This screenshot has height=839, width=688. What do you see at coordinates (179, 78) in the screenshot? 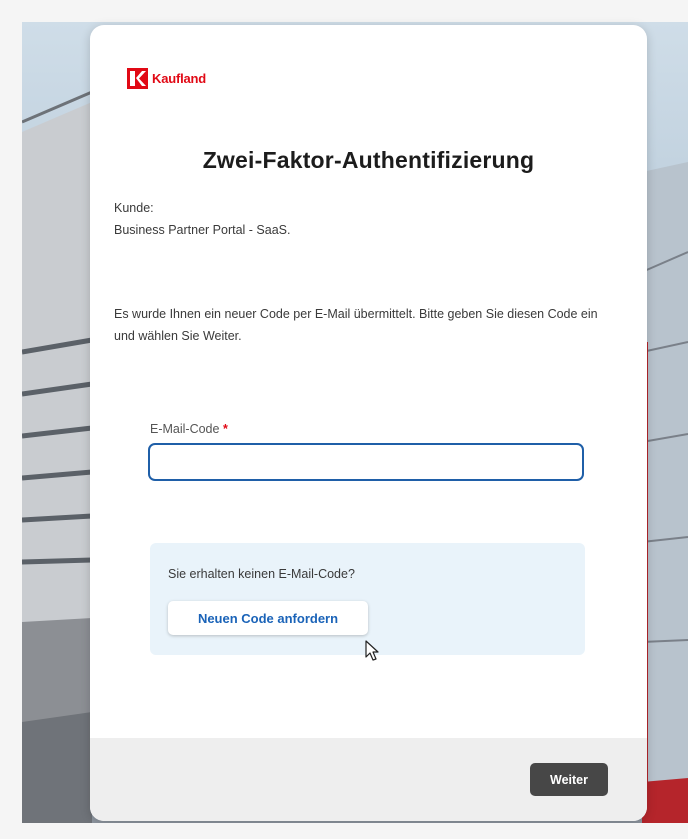
I see `brand-name: Kaufland` at bounding box center [179, 78].